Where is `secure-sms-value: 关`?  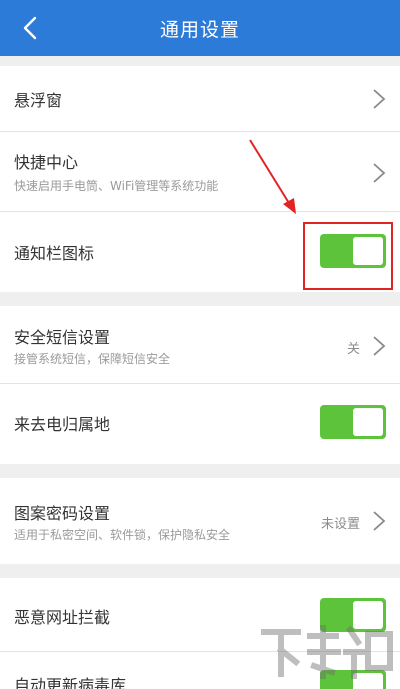 secure-sms-value: 关 is located at coordinates (353, 349).